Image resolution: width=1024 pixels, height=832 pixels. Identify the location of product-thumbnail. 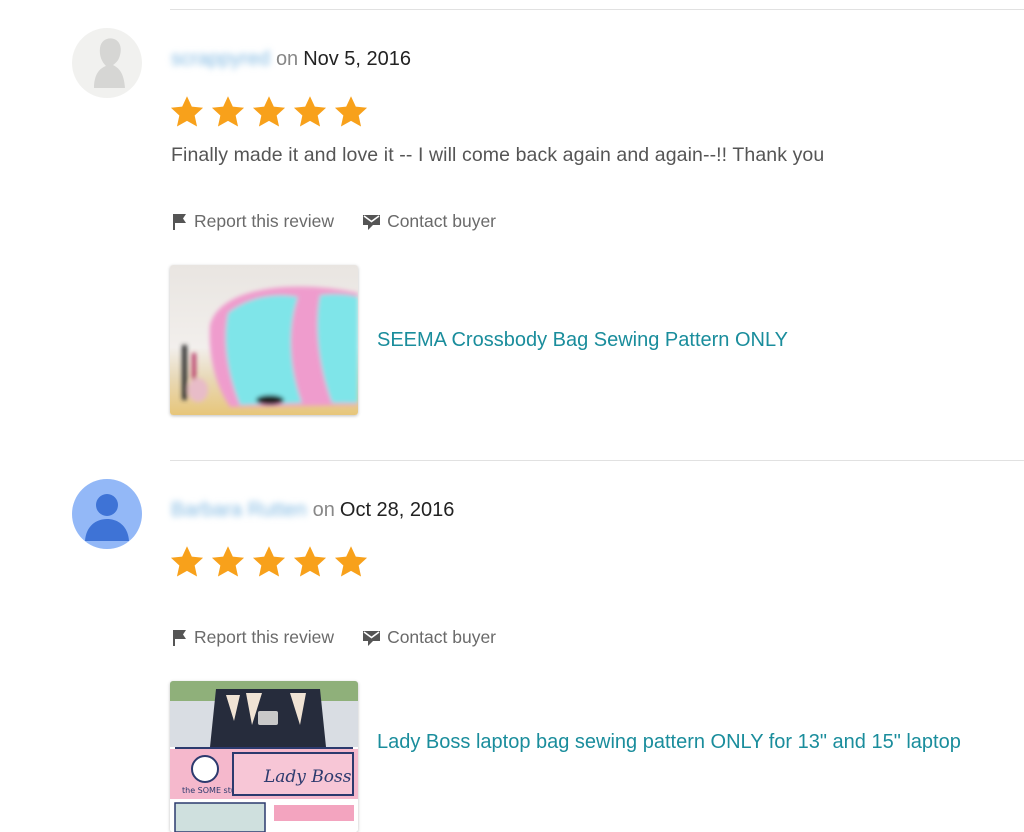
(264, 340).